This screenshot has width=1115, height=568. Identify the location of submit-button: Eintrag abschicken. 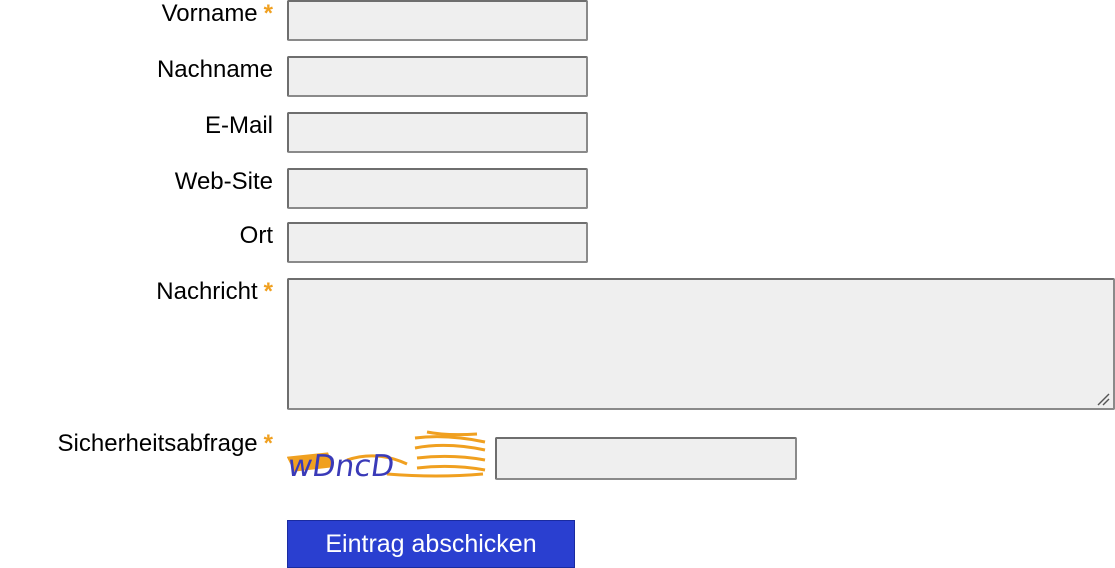
(431, 544).